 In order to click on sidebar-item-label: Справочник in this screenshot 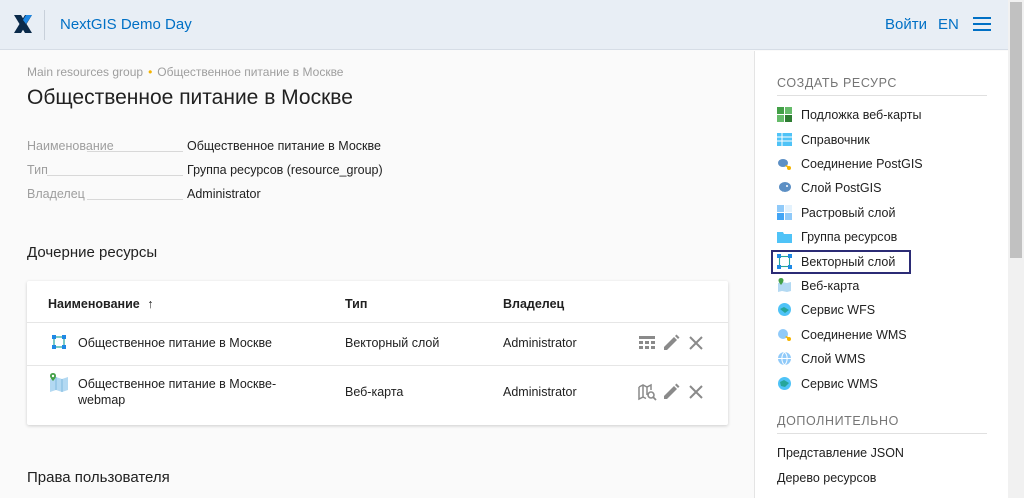, I will do `click(835, 140)`.